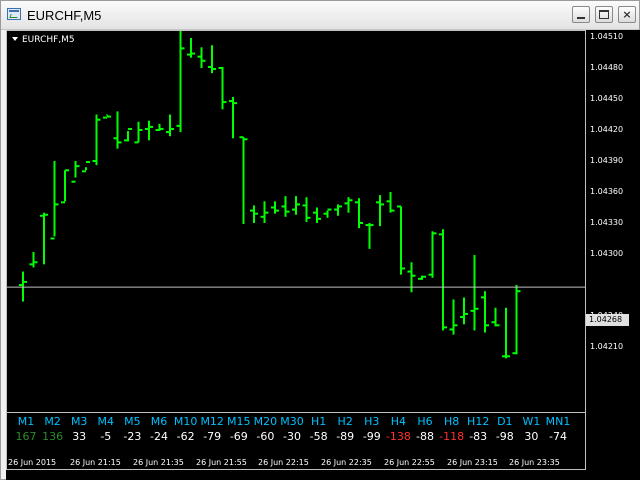  Describe the element at coordinates (558, 421) in the screenshot. I see `timeframe-label: MN1` at that location.